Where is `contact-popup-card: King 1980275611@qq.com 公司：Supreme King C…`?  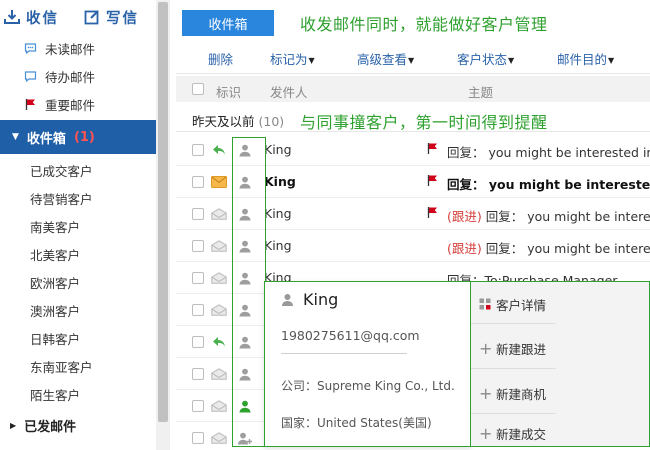
contact-popup-card: King 1980275611@qq.com 公司：Supreme King C… is located at coordinates (367, 364).